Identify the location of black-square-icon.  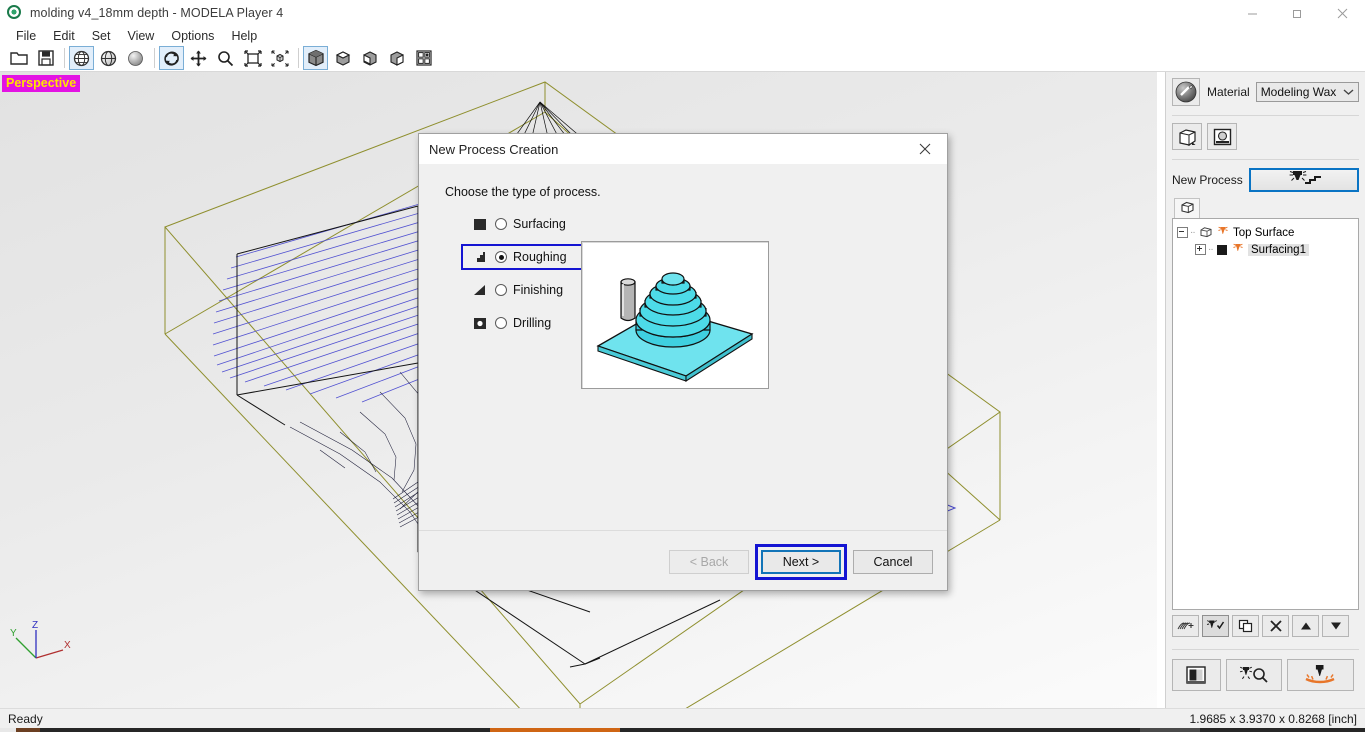
(1222, 249).